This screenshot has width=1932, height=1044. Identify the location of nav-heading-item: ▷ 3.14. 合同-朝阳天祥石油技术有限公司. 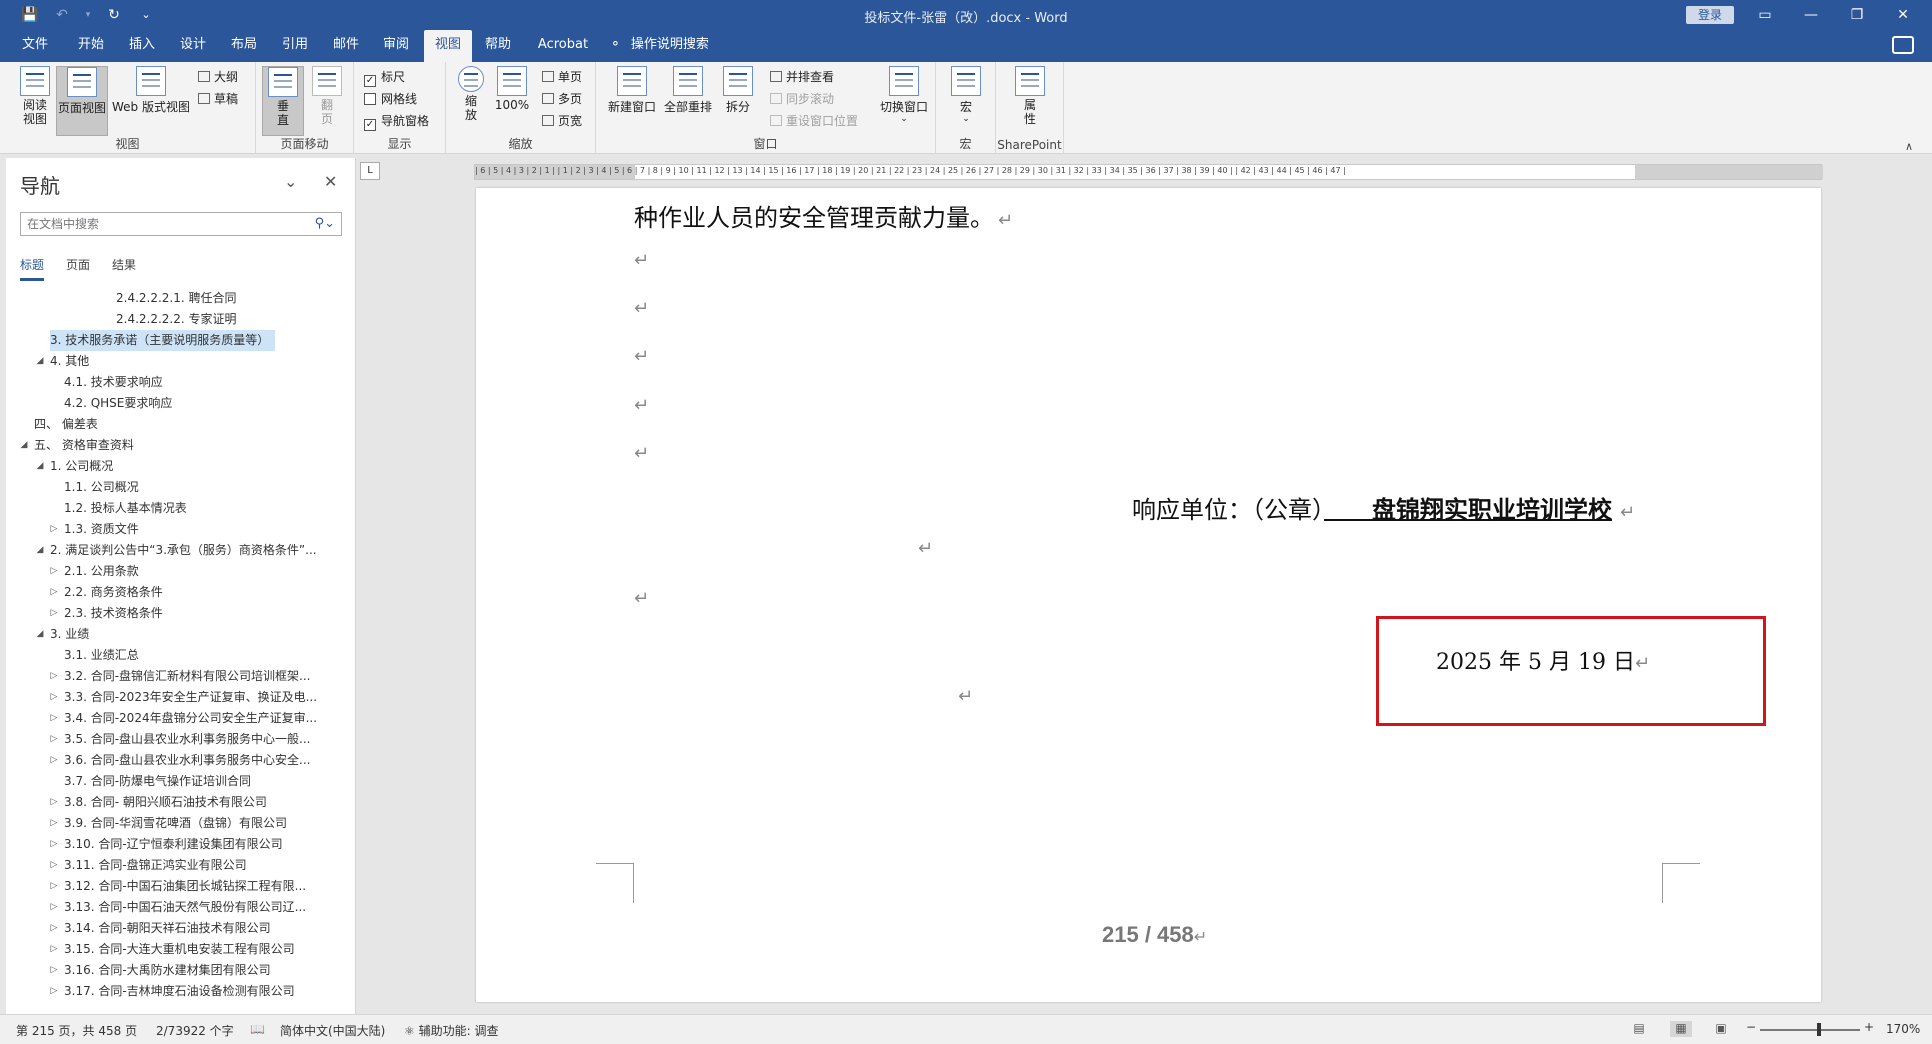
(180, 928).